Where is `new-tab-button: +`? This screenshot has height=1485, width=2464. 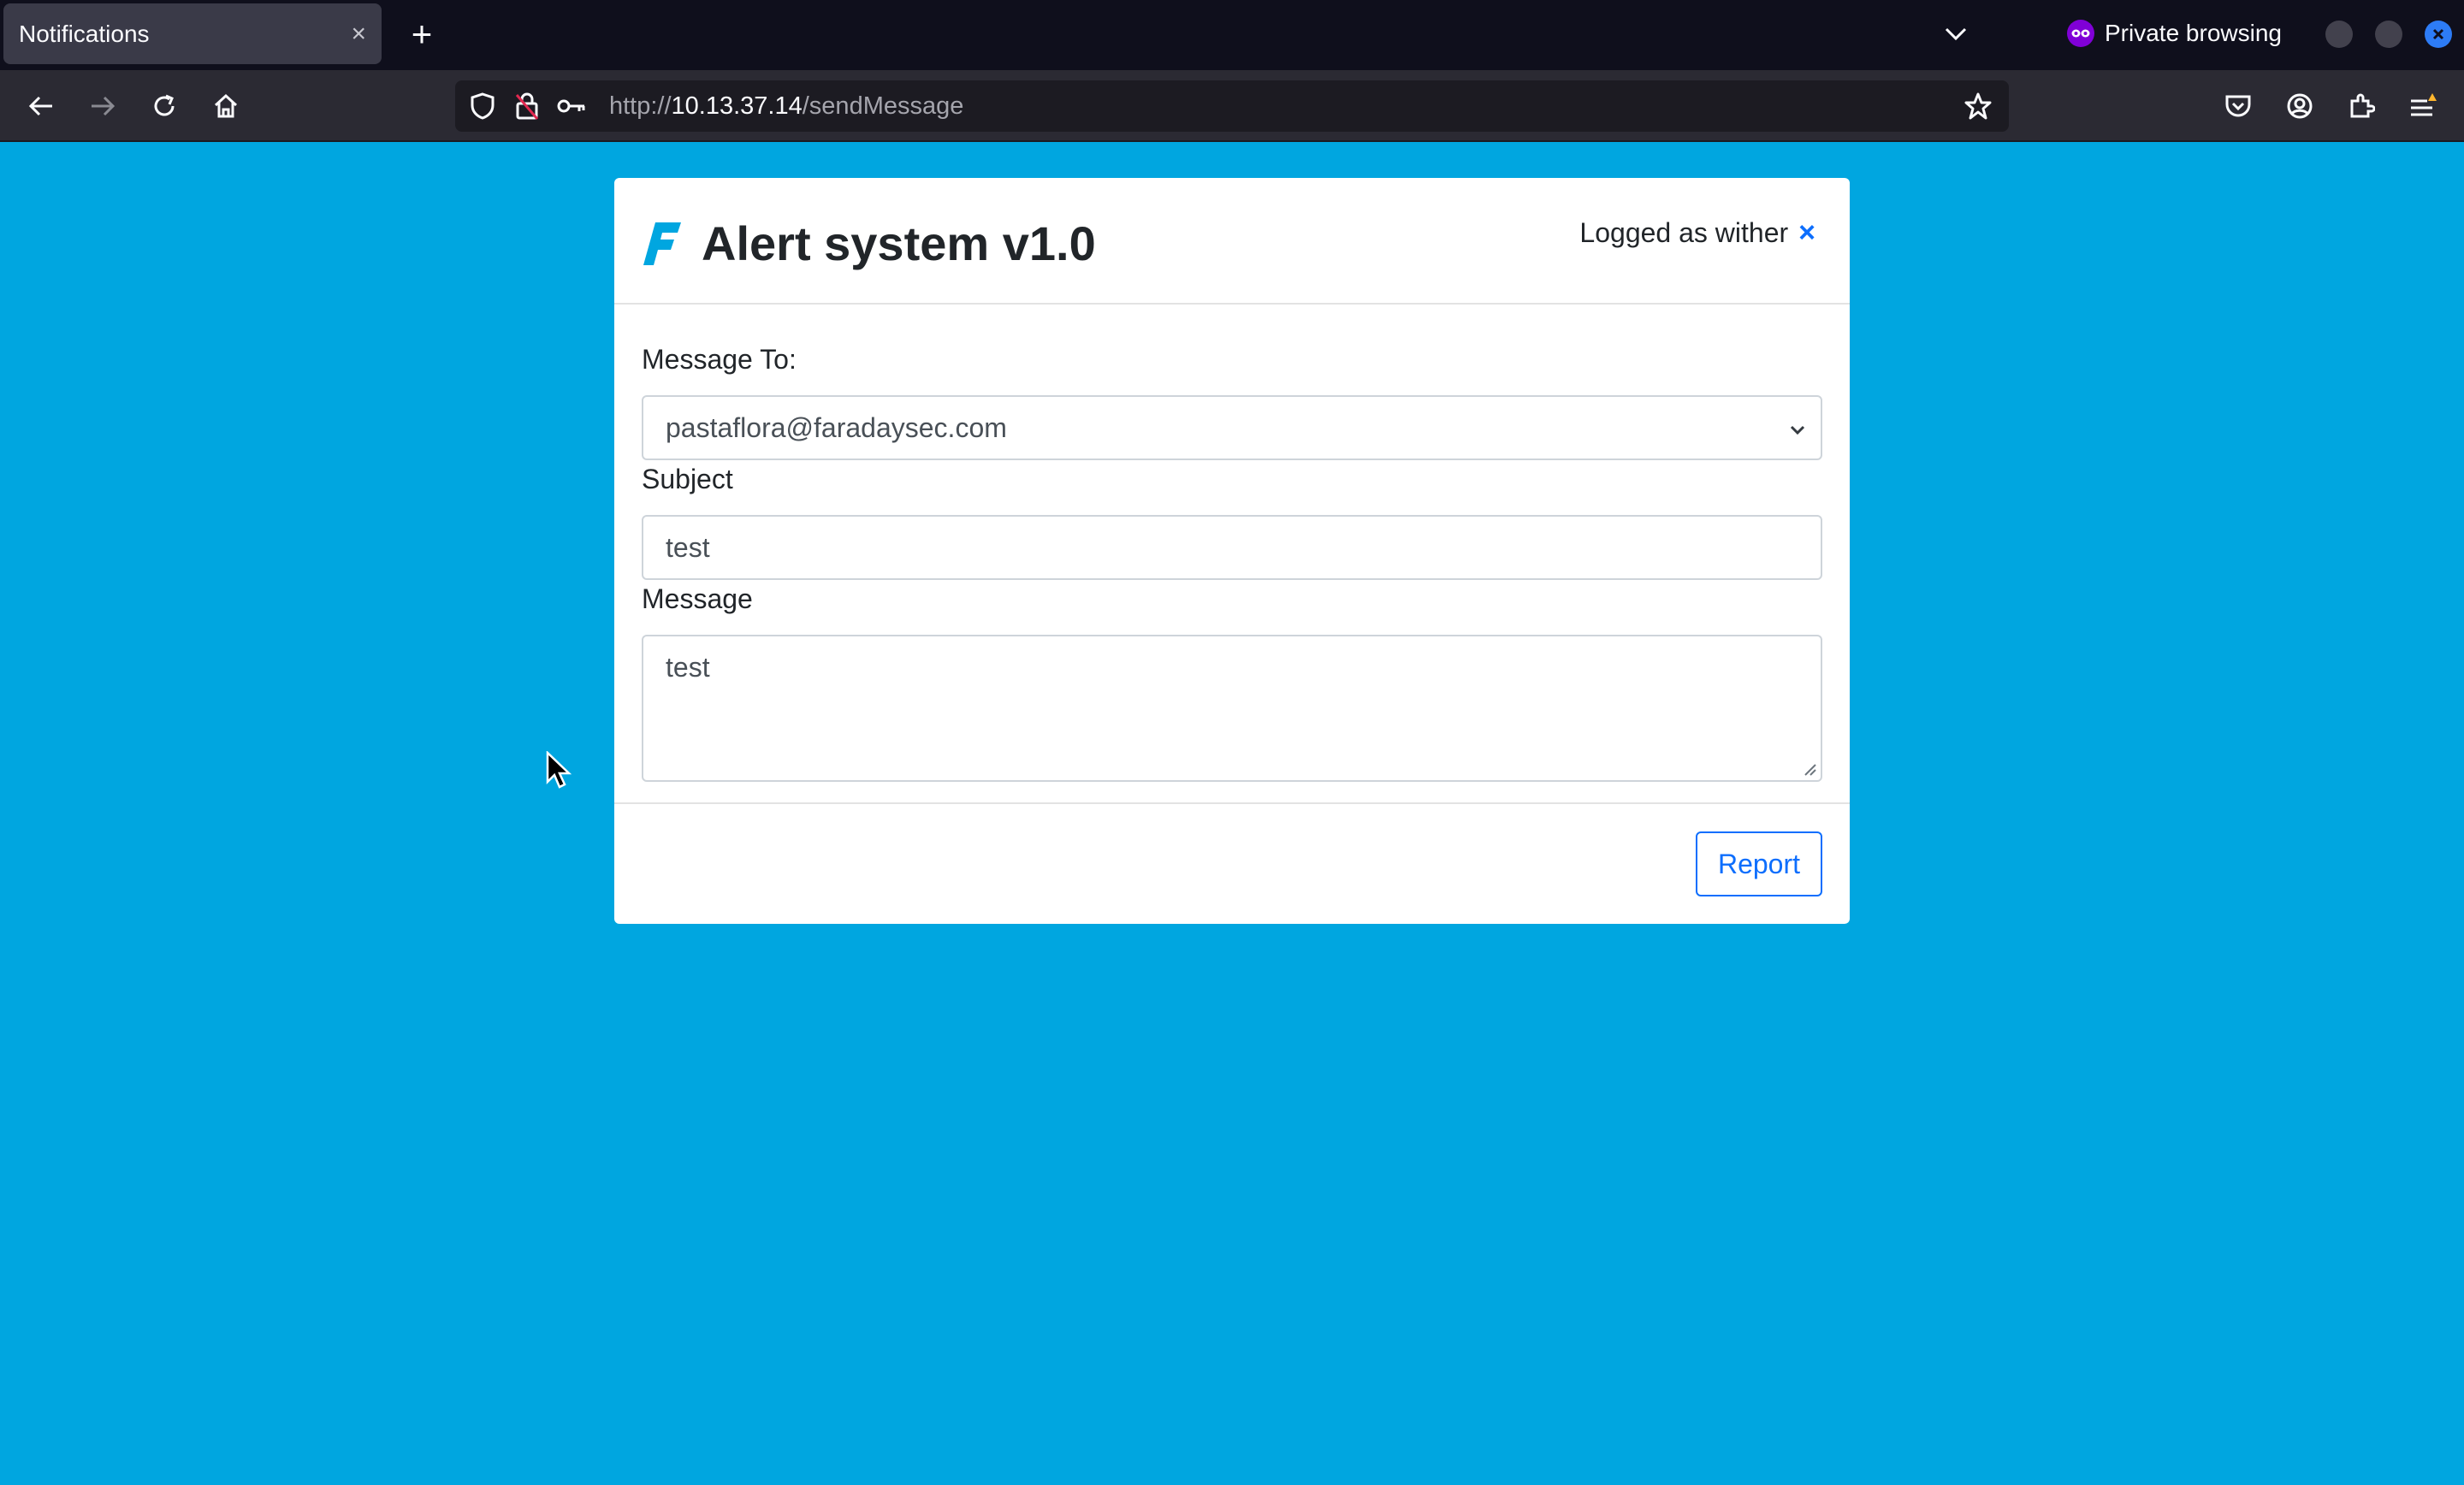
new-tab-button: + is located at coordinates (421, 35).